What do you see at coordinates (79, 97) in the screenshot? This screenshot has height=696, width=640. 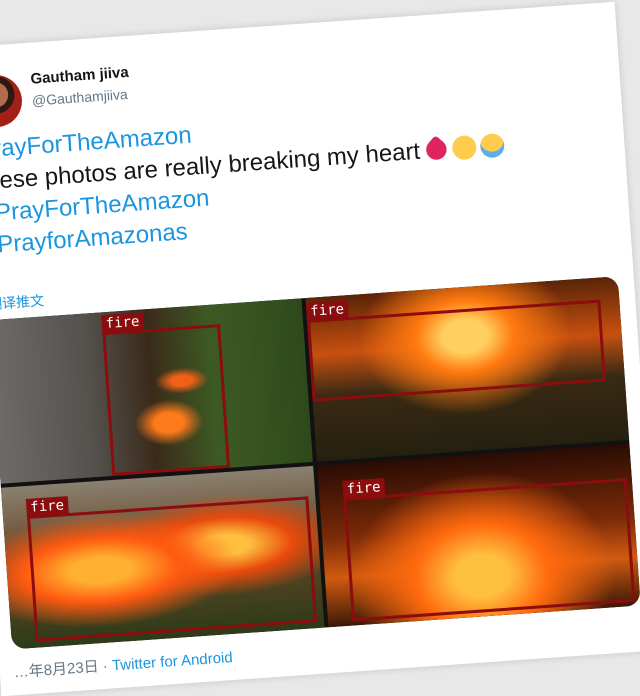 I see `author-handle: @Gauthamjiiva` at bounding box center [79, 97].